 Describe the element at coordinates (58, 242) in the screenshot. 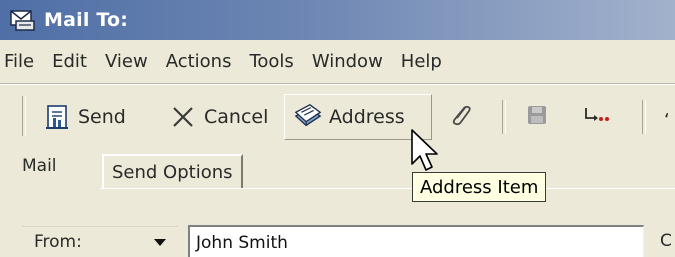

I see `from-label: From:` at that location.